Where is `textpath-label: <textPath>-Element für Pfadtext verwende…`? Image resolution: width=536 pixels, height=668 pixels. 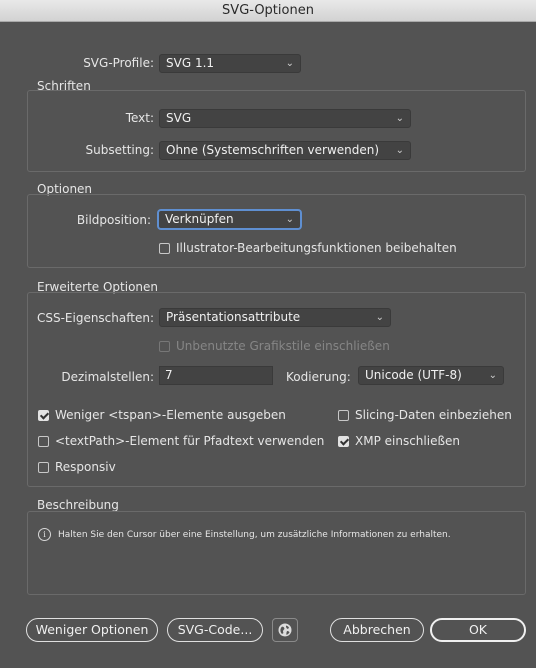
textpath-label: <textPath>-Element für Pfadtext verwende… is located at coordinates (189, 441).